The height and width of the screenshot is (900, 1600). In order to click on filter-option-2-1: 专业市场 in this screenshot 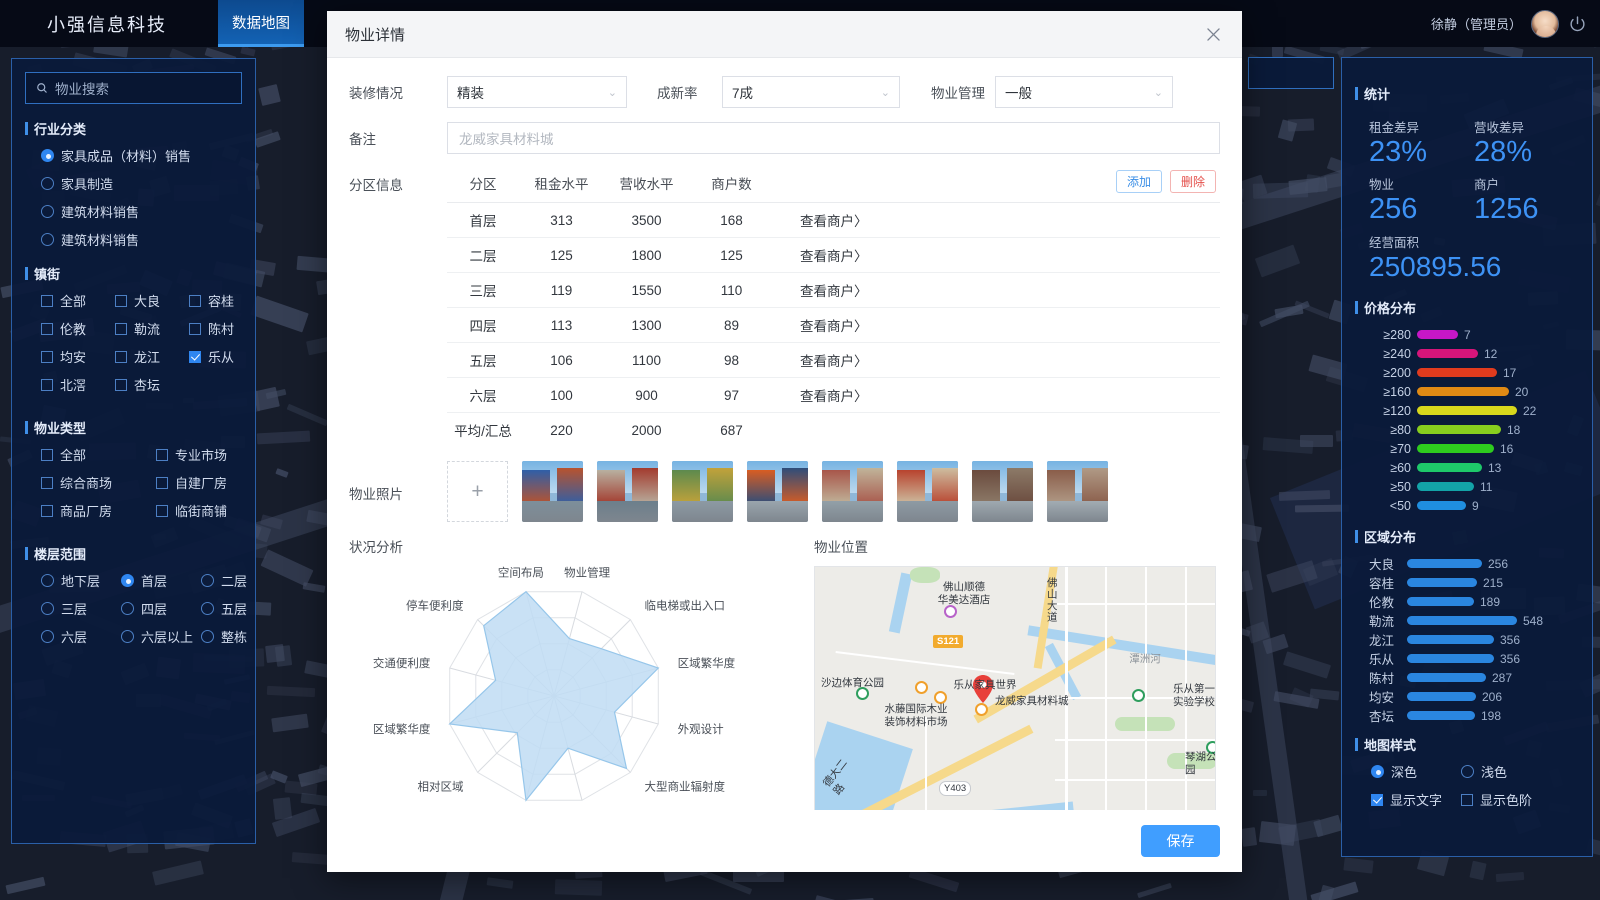, I will do `click(213, 454)`.